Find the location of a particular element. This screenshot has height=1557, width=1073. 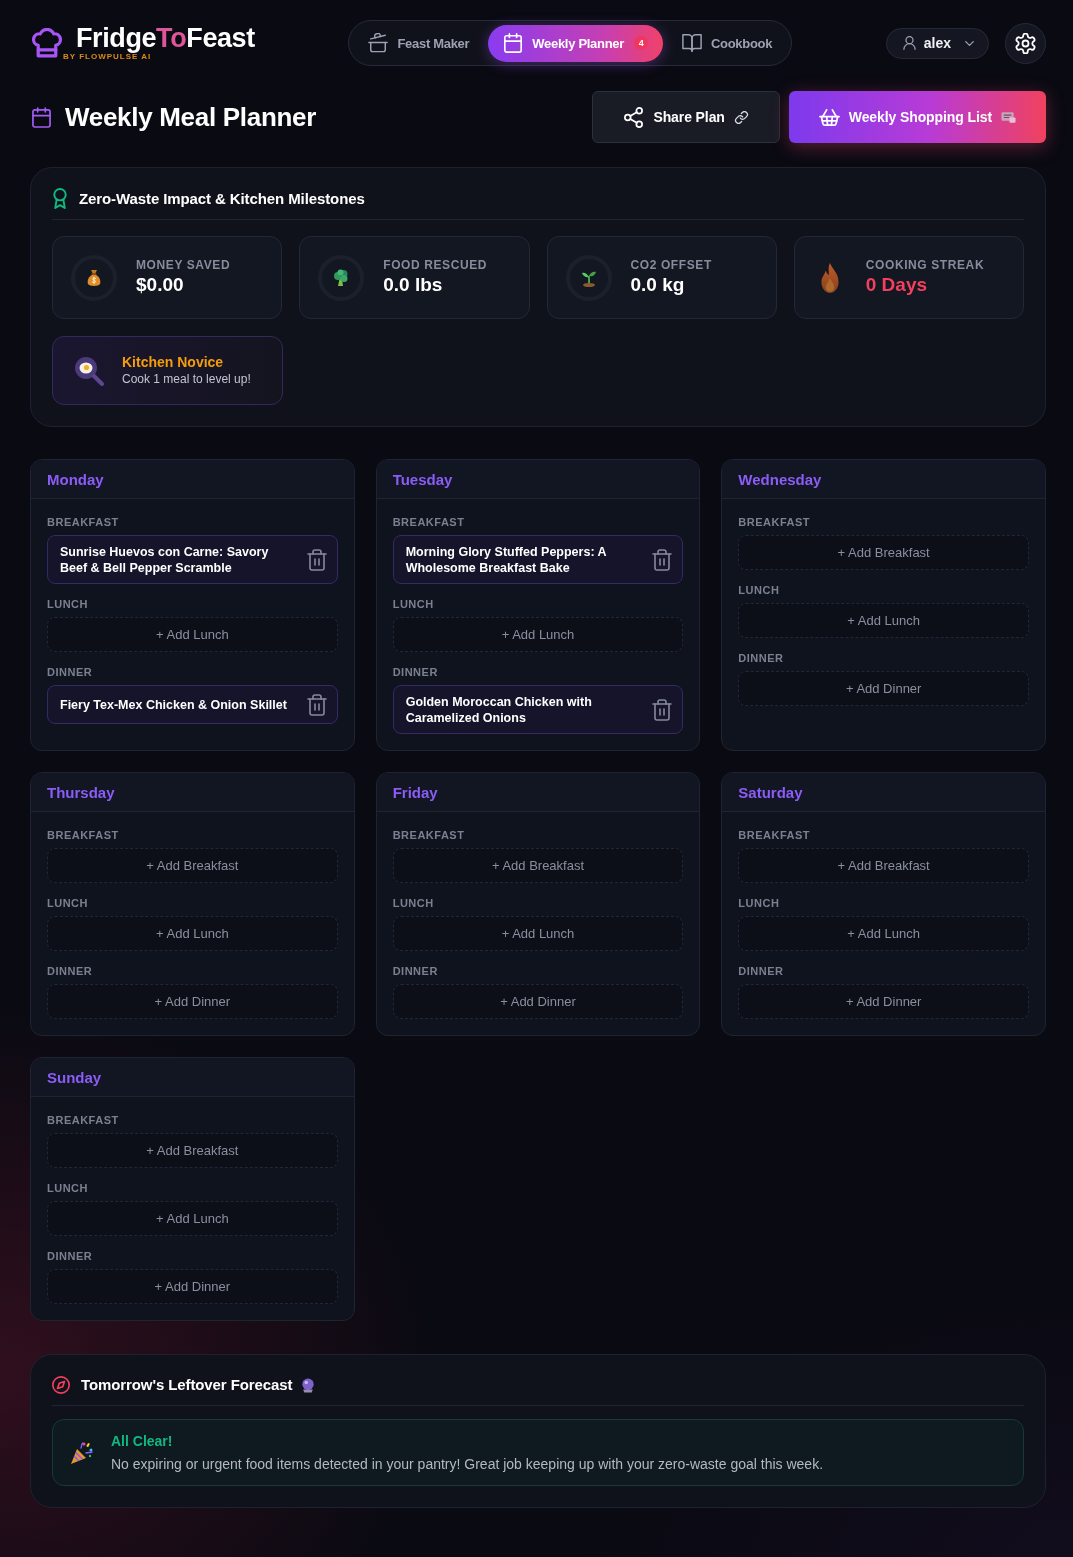

day-title: Thursday is located at coordinates (81, 792).